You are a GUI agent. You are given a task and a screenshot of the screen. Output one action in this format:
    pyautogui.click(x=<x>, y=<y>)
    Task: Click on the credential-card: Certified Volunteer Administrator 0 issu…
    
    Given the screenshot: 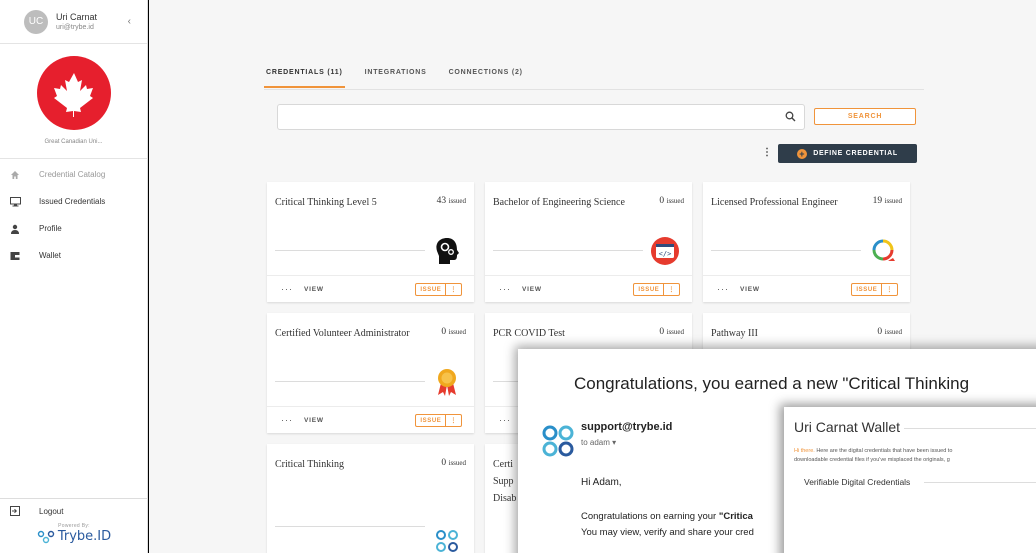 What is the action you would take?
    pyautogui.click(x=370, y=373)
    